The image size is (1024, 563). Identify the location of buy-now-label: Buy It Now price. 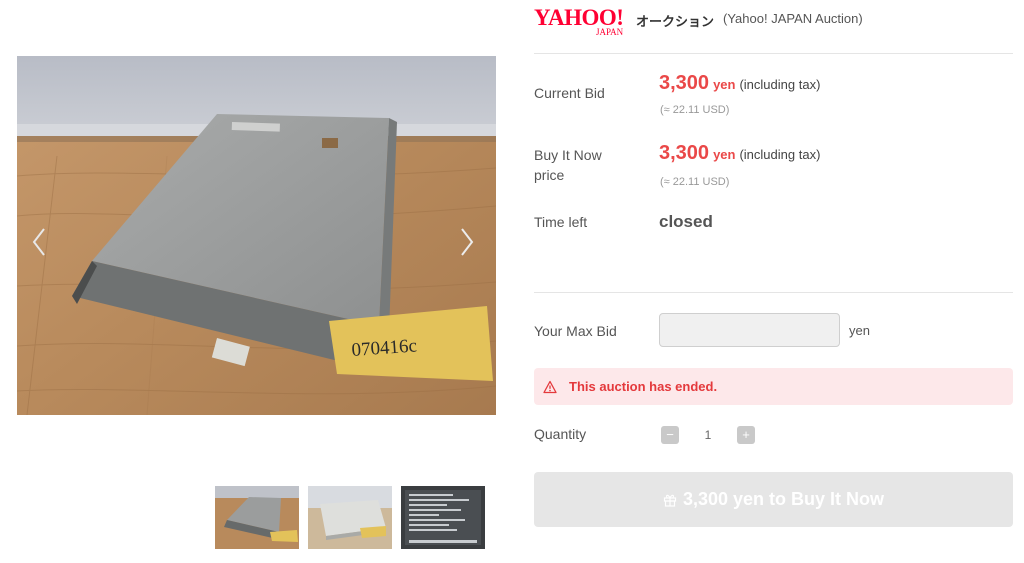
(568, 165).